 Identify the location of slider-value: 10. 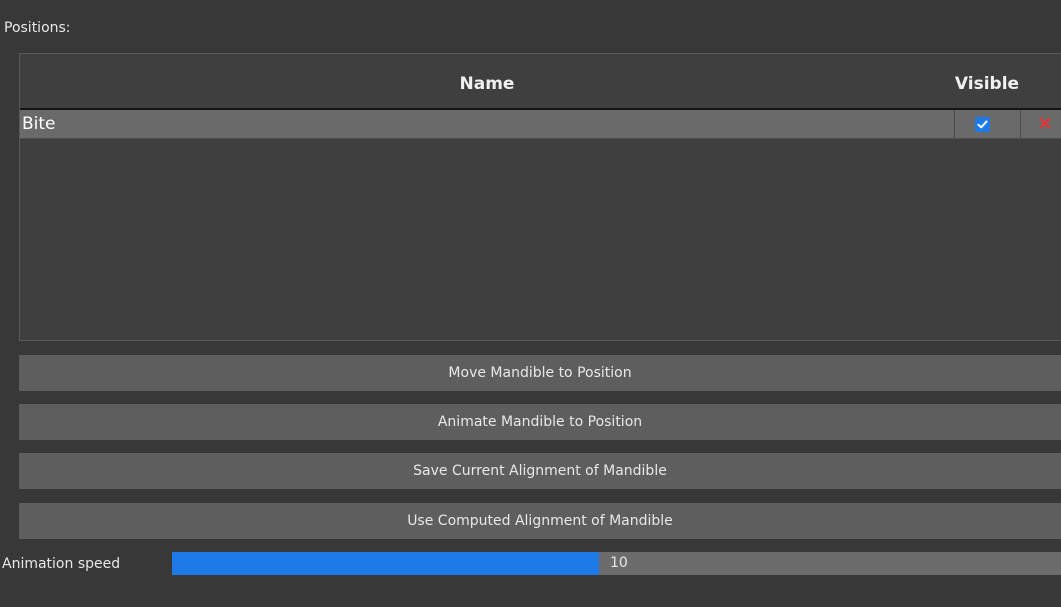
(619, 563).